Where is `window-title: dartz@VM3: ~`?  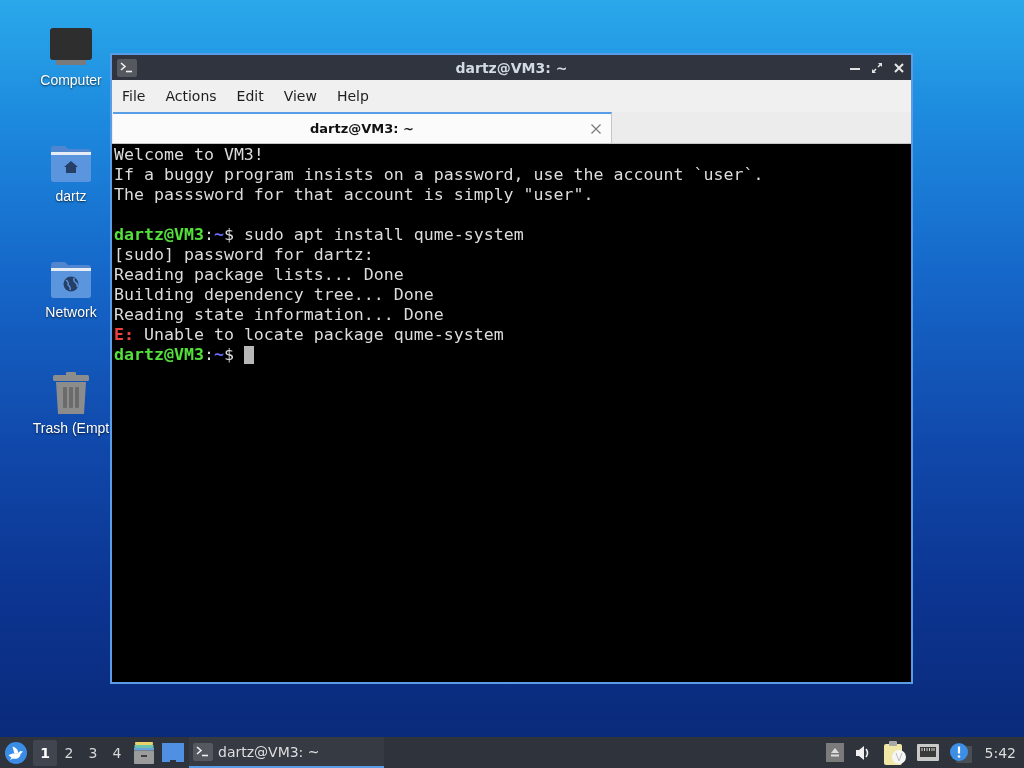
window-title: dartz@VM3: ~ is located at coordinates (511, 67).